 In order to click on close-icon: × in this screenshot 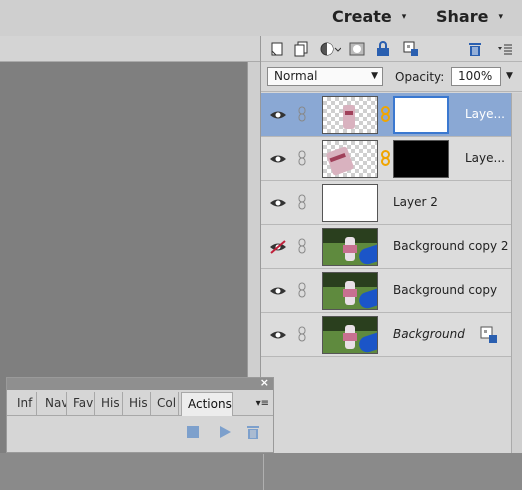, I will do `click(264, 382)`.